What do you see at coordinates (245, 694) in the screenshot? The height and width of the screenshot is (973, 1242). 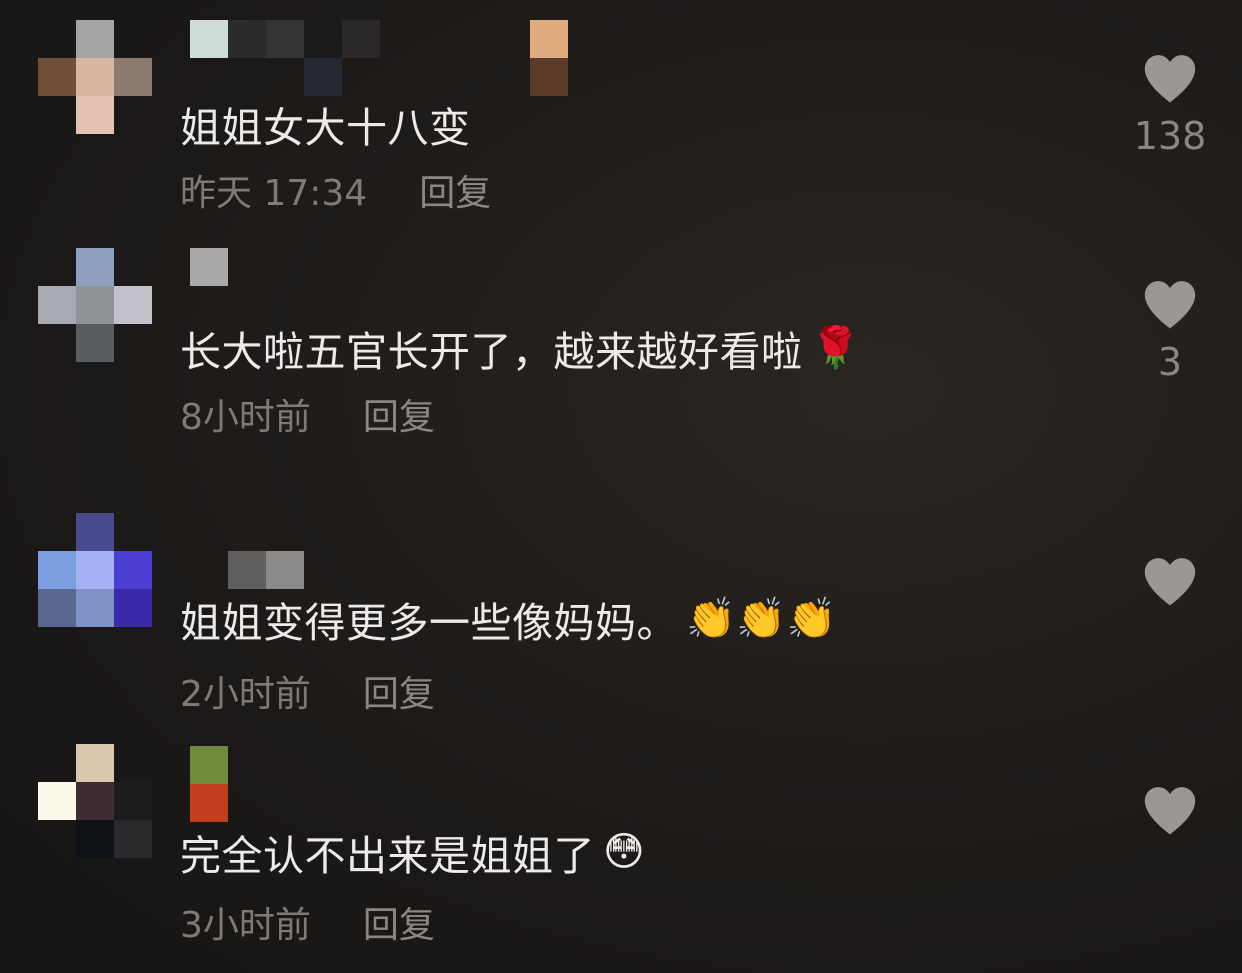 I see `comment-time: 2小时前` at bounding box center [245, 694].